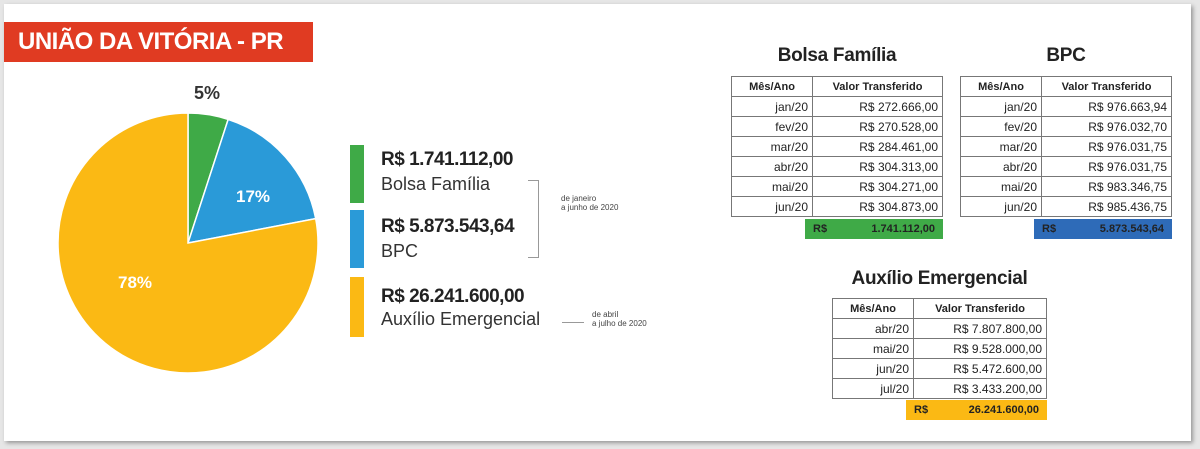 This screenshot has width=1200, height=449. Describe the element at coordinates (837, 206) in the screenshot. I see `table-row: jun/20 R$ 304.873,00` at that location.